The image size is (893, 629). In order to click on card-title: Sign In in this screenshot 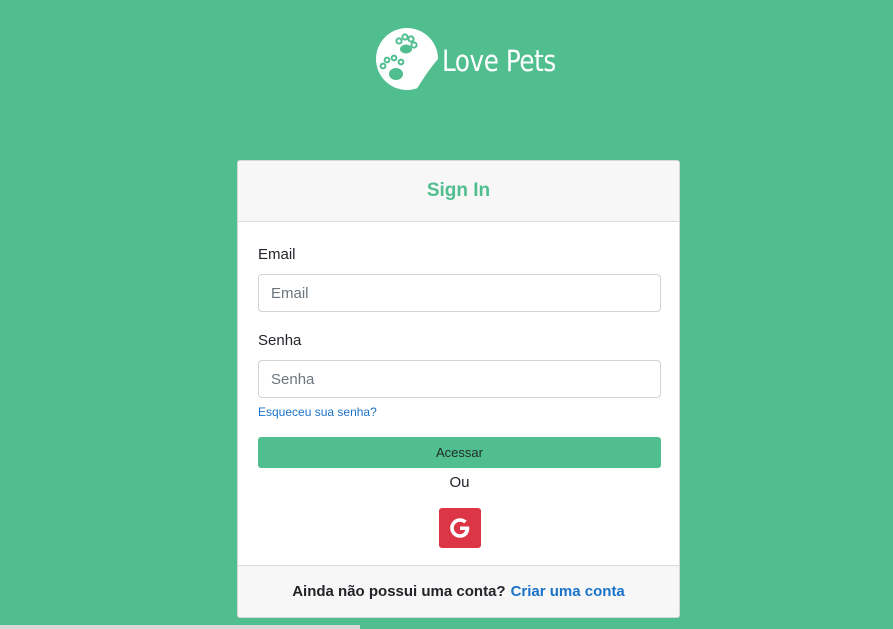, I will do `click(458, 190)`.